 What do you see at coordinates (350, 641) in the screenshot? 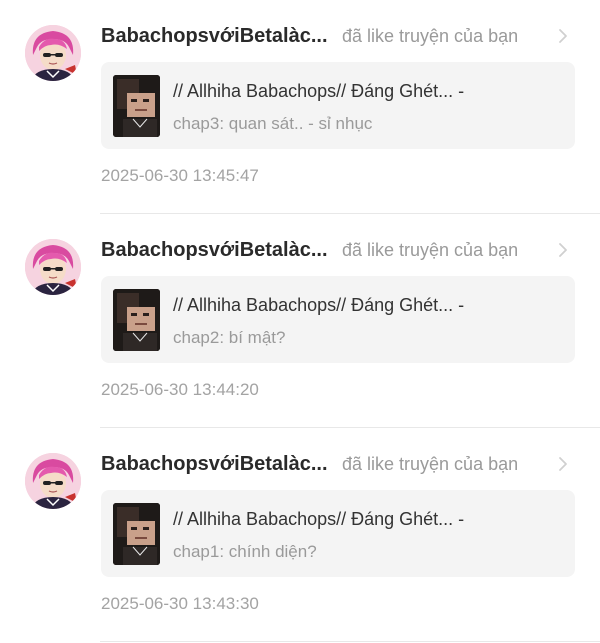
I see `divider` at bounding box center [350, 641].